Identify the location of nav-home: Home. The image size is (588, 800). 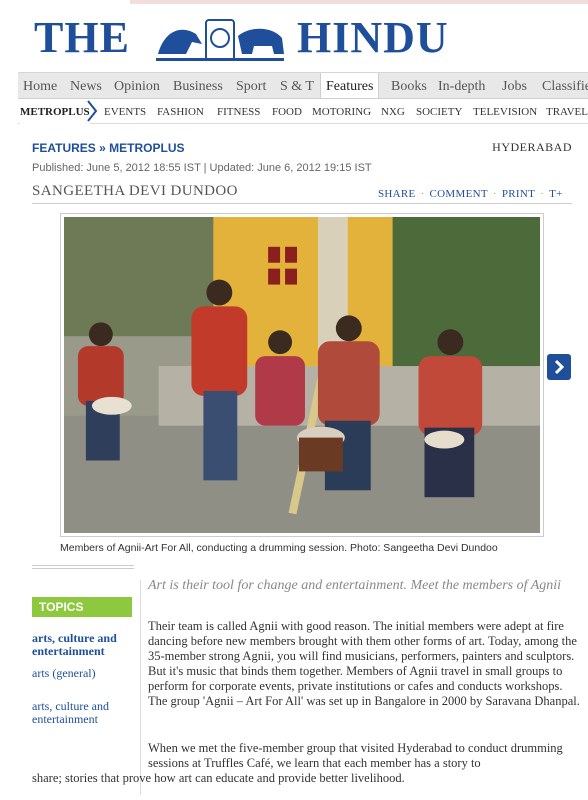
(40, 86).